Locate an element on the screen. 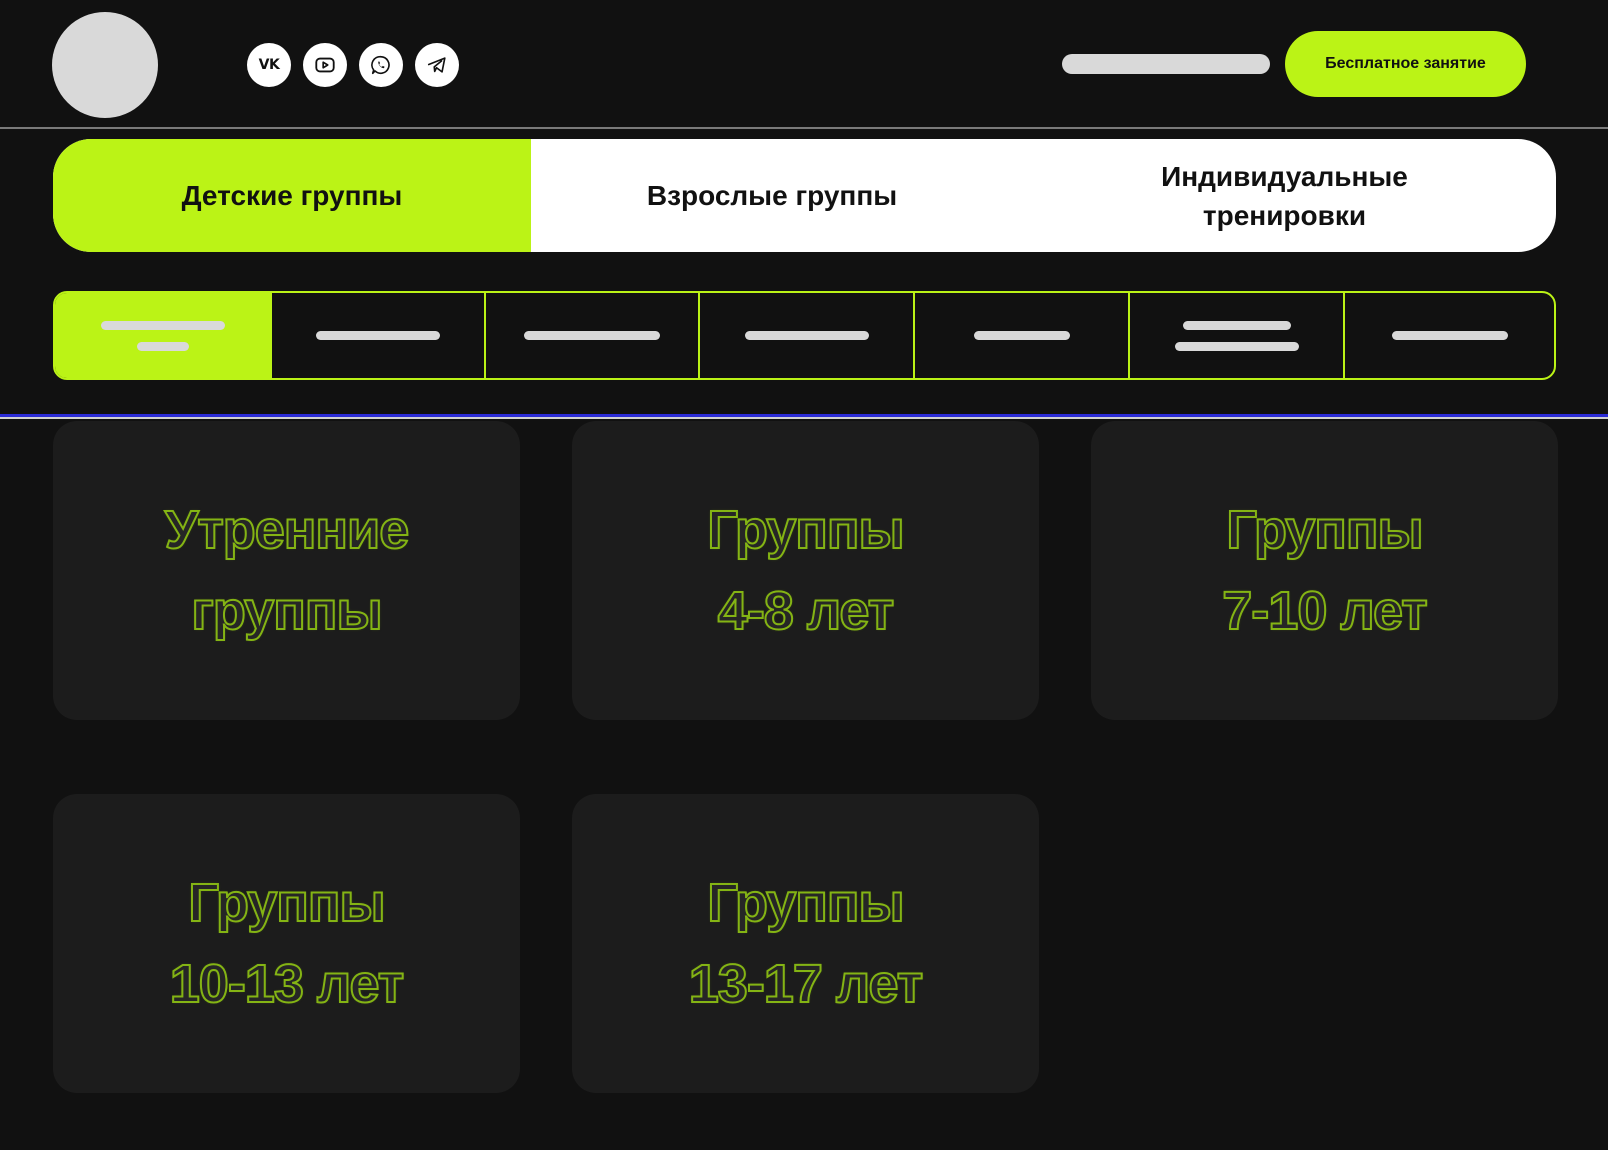 This screenshot has width=1608, height=1150. youtube-icon is located at coordinates (325, 65).